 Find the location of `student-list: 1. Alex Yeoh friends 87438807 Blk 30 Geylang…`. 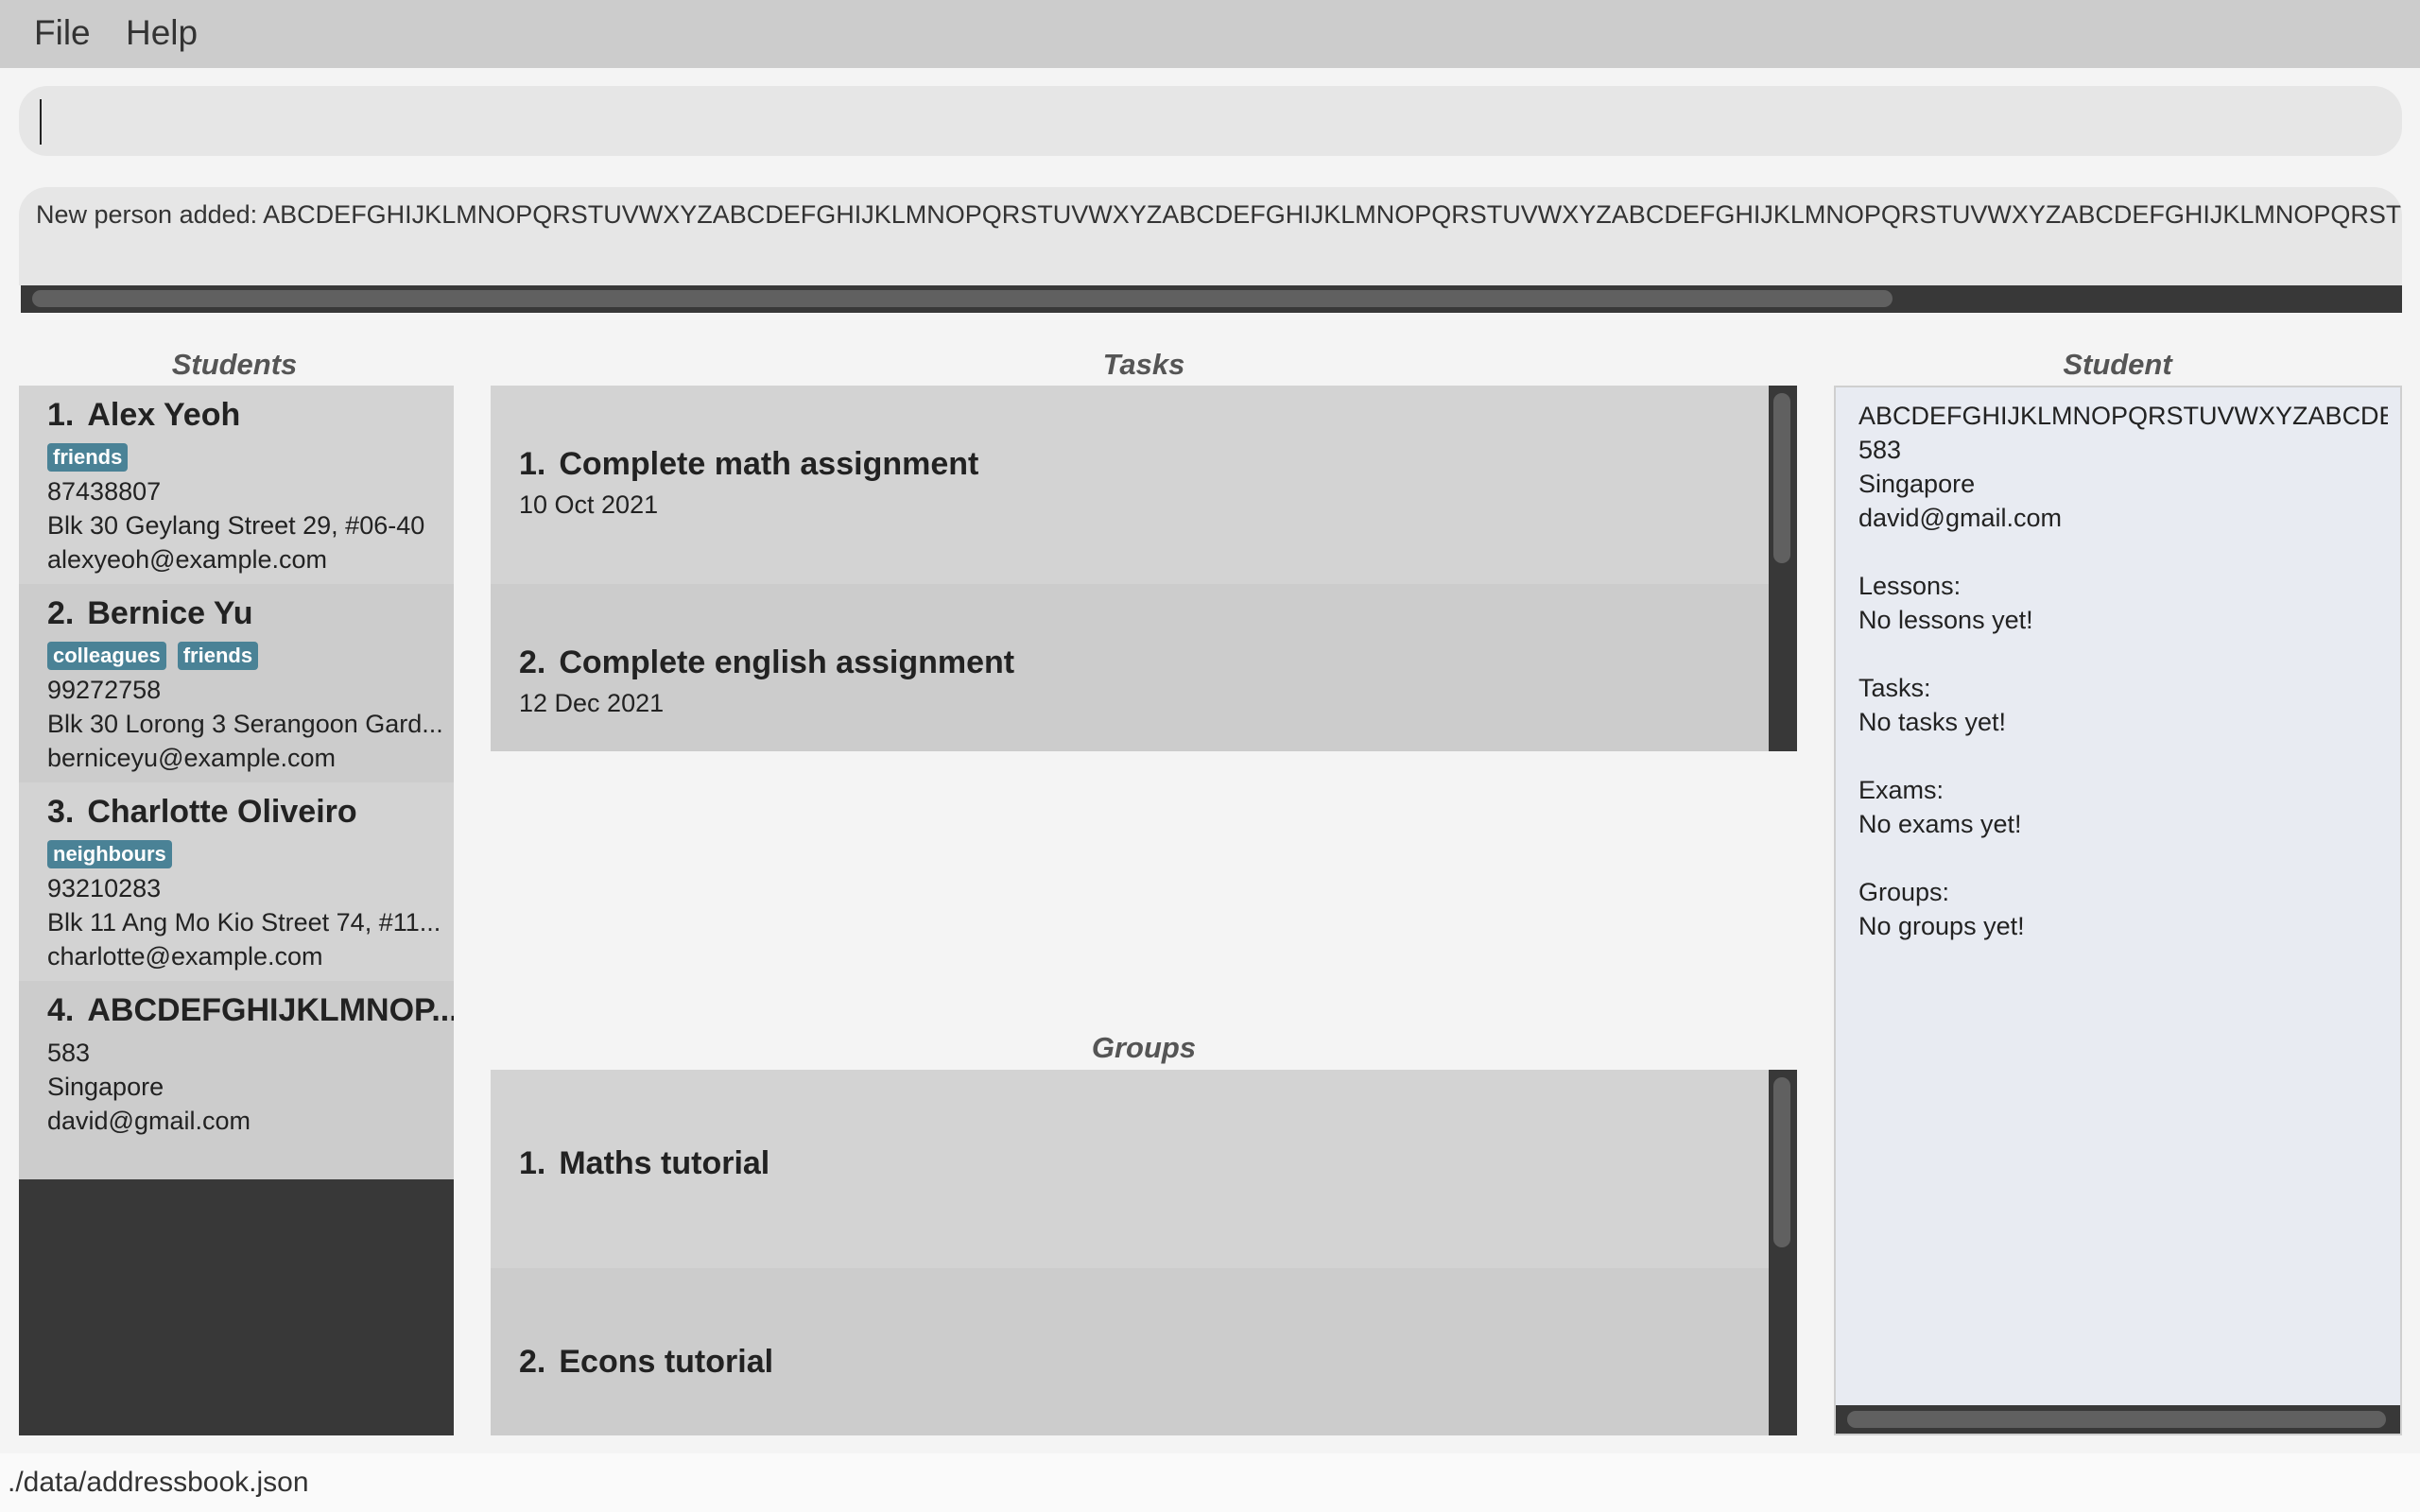

student-list: 1. Alex Yeoh friends 87438807 Blk 30 Geylang… is located at coordinates (236, 910).